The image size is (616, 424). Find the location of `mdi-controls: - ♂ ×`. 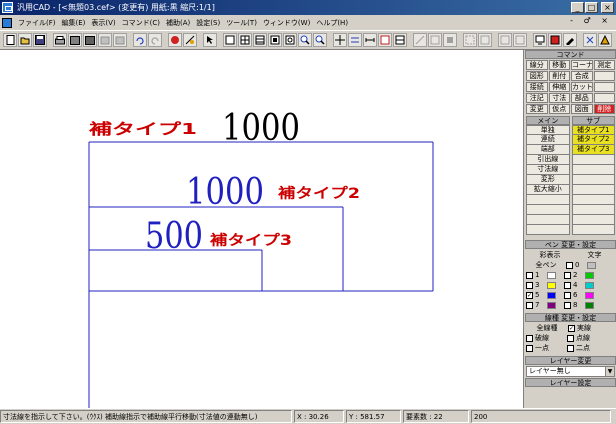

mdi-controls: - ♂ × is located at coordinates (591, 20).